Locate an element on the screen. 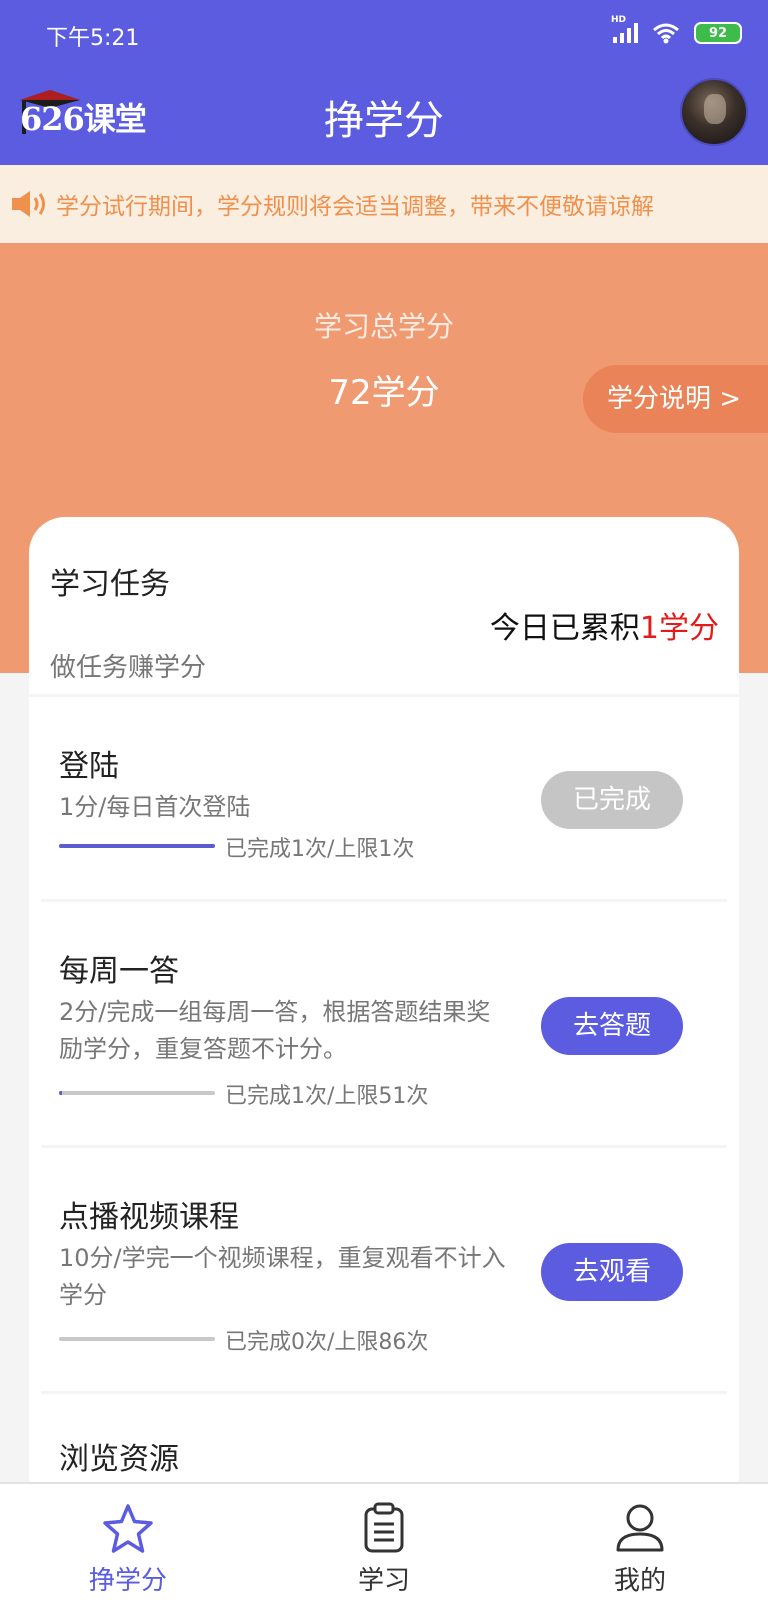 This screenshot has width=768, height=1600. status-time: 下午5:21 is located at coordinates (93, 38).